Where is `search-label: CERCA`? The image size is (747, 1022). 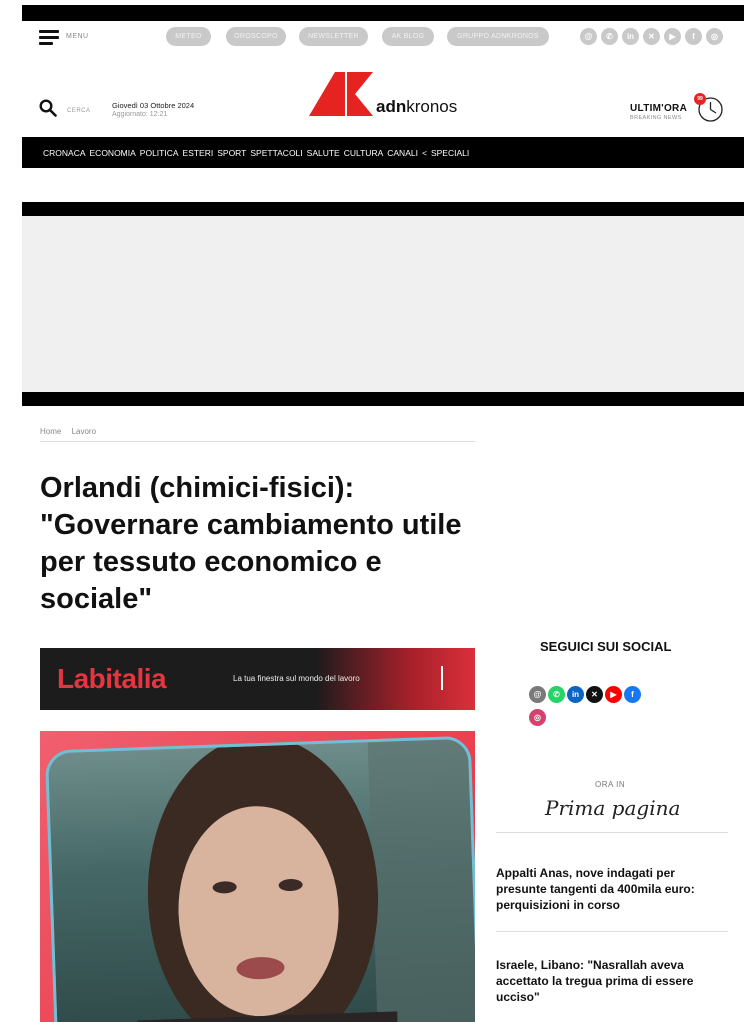 search-label: CERCA is located at coordinates (79, 111).